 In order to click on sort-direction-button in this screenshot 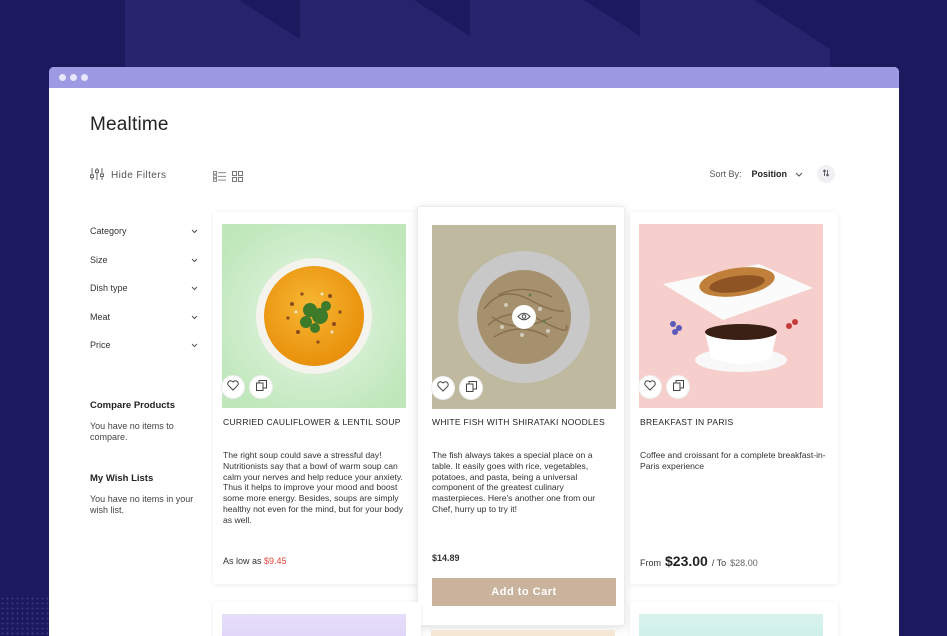, I will do `click(826, 174)`.